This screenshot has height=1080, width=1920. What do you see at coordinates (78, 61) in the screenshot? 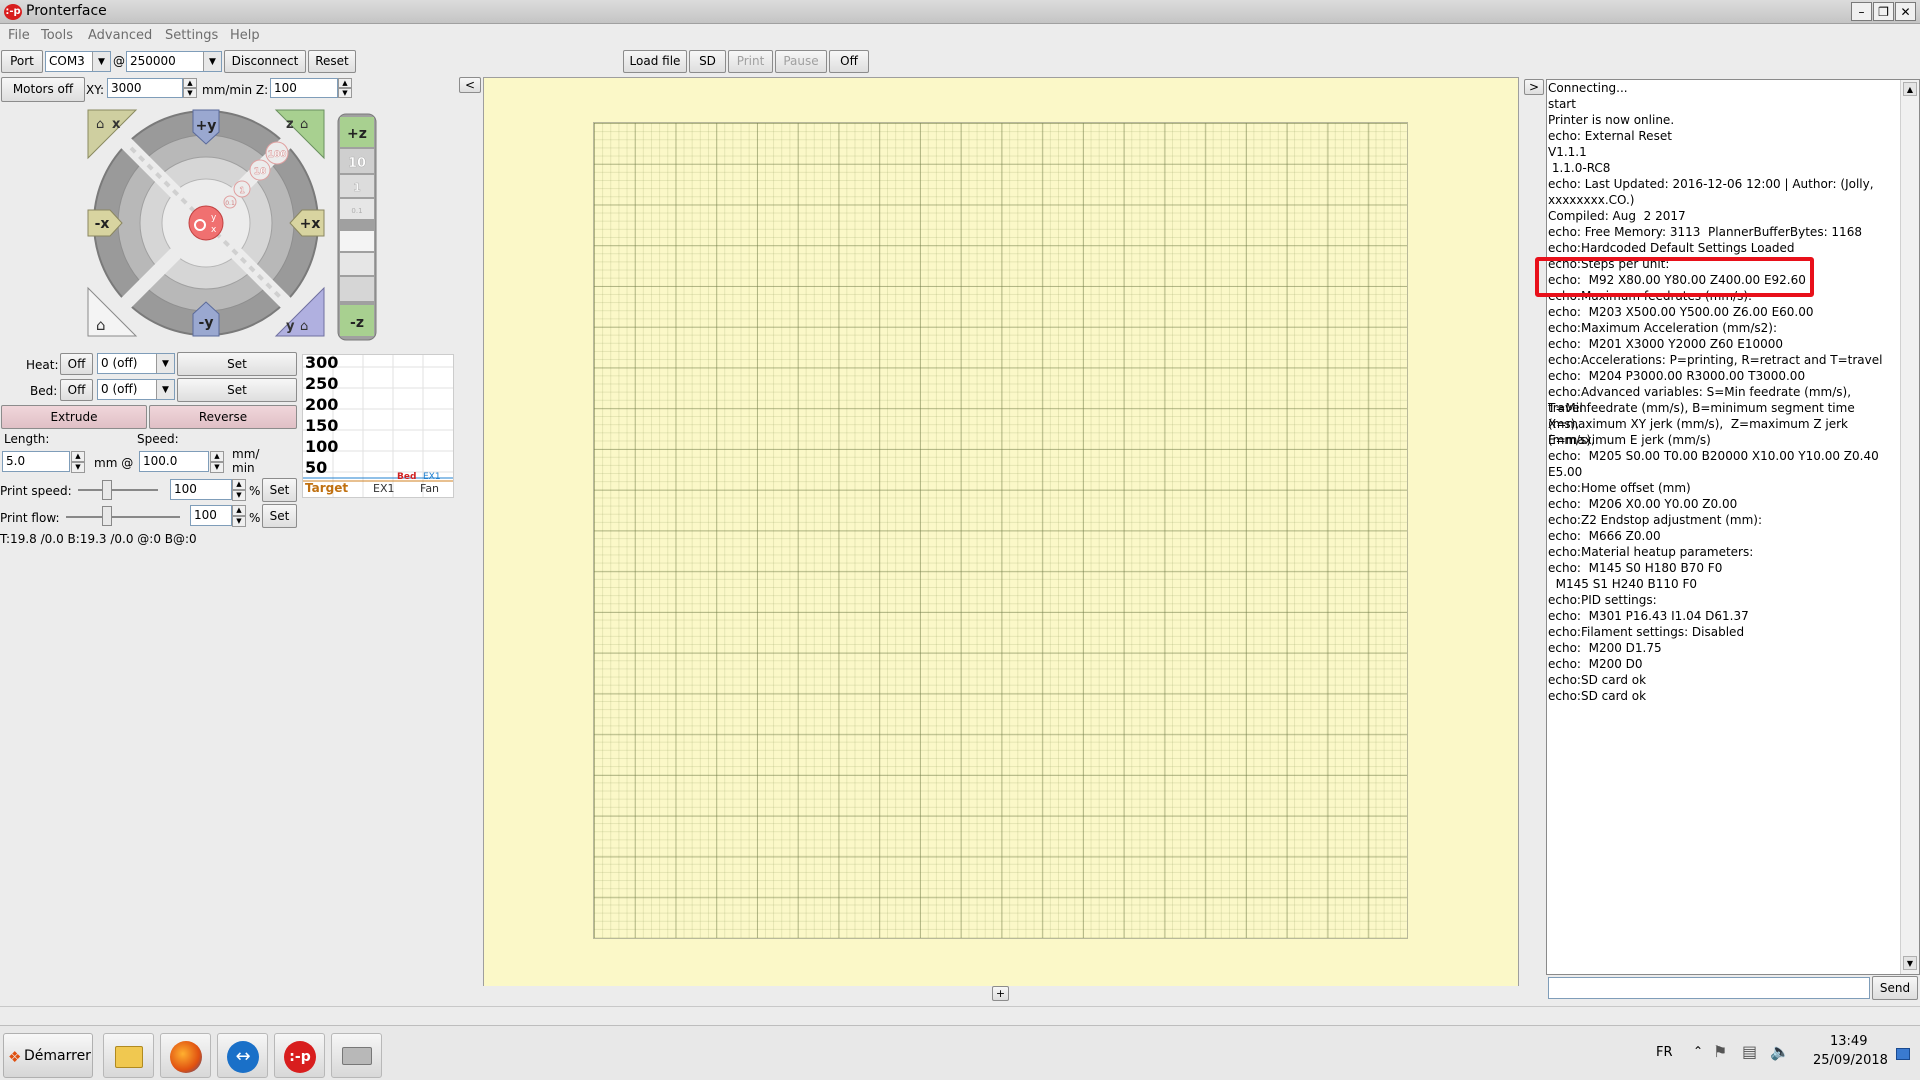
I see `port-select: COM3 ▼` at bounding box center [78, 61].